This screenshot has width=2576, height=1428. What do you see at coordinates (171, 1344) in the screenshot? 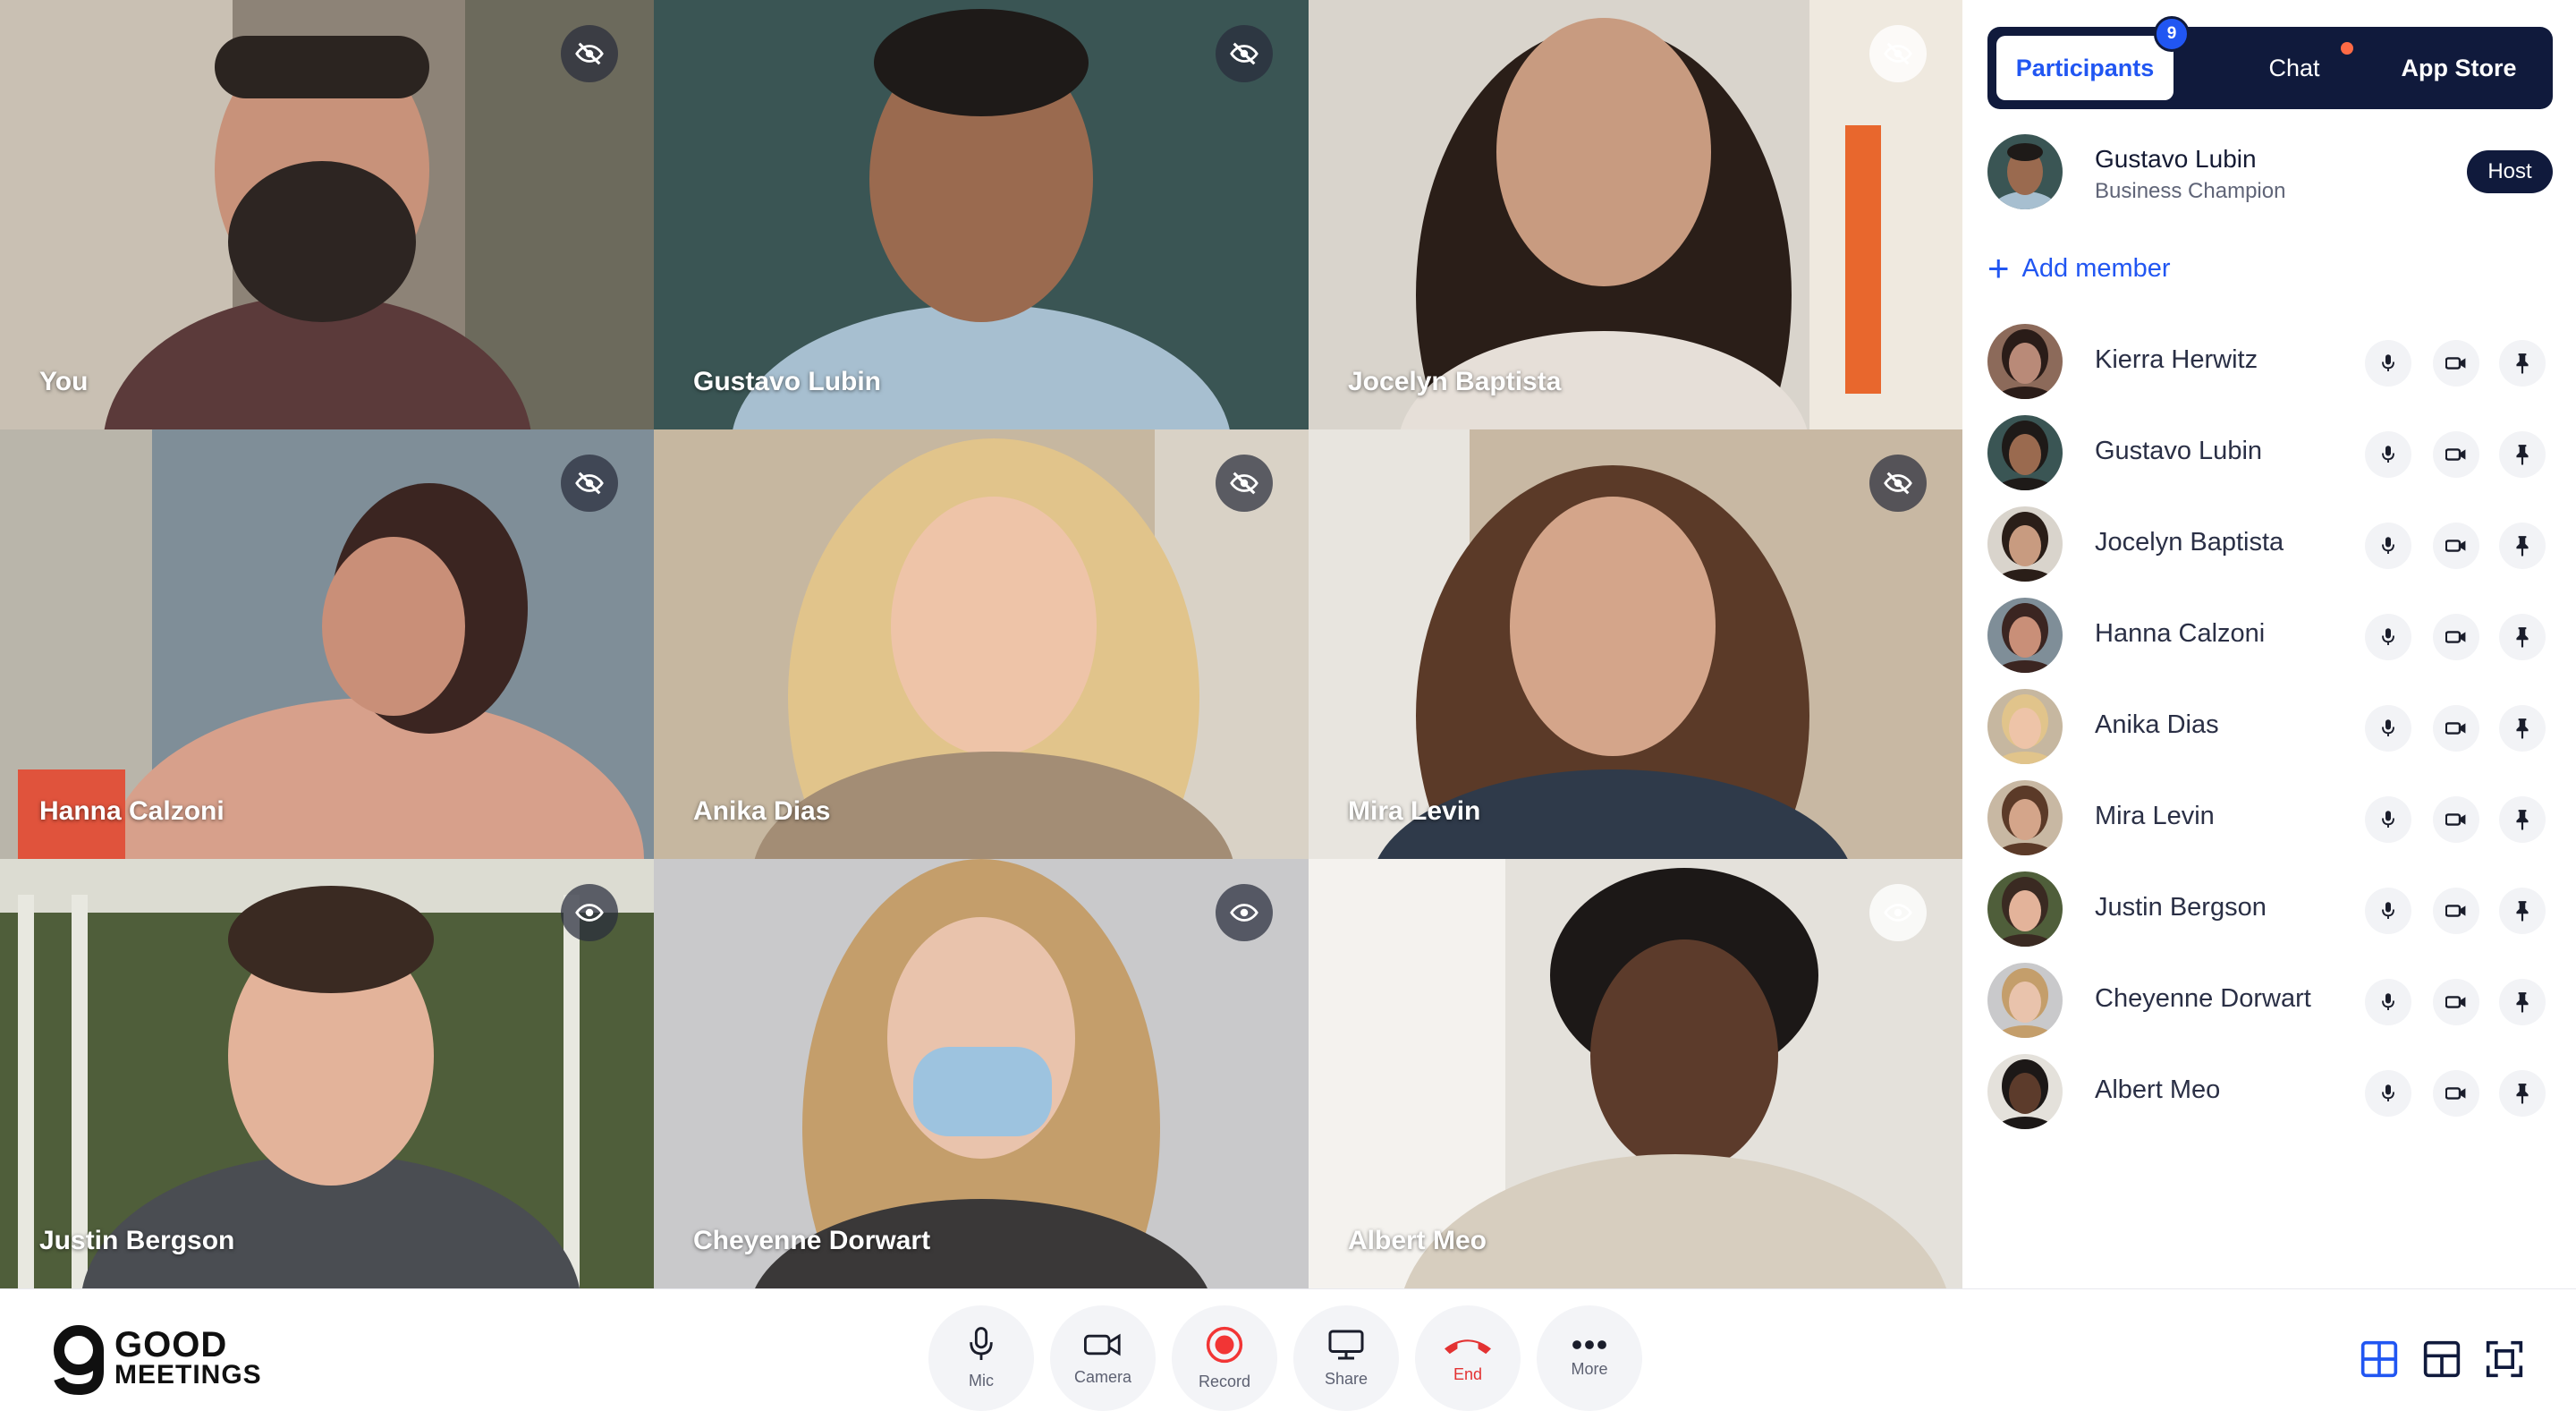
I see `brand-line-1: GOOD` at bounding box center [171, 1344].